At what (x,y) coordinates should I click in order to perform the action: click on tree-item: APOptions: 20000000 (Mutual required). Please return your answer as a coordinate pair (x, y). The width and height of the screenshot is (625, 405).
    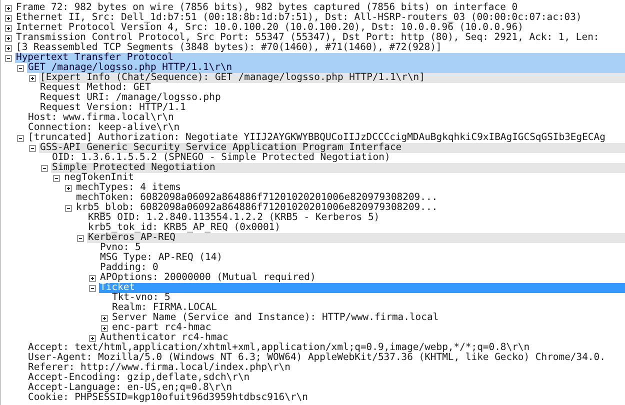
    Looking at the image, I should click on (362, 278).